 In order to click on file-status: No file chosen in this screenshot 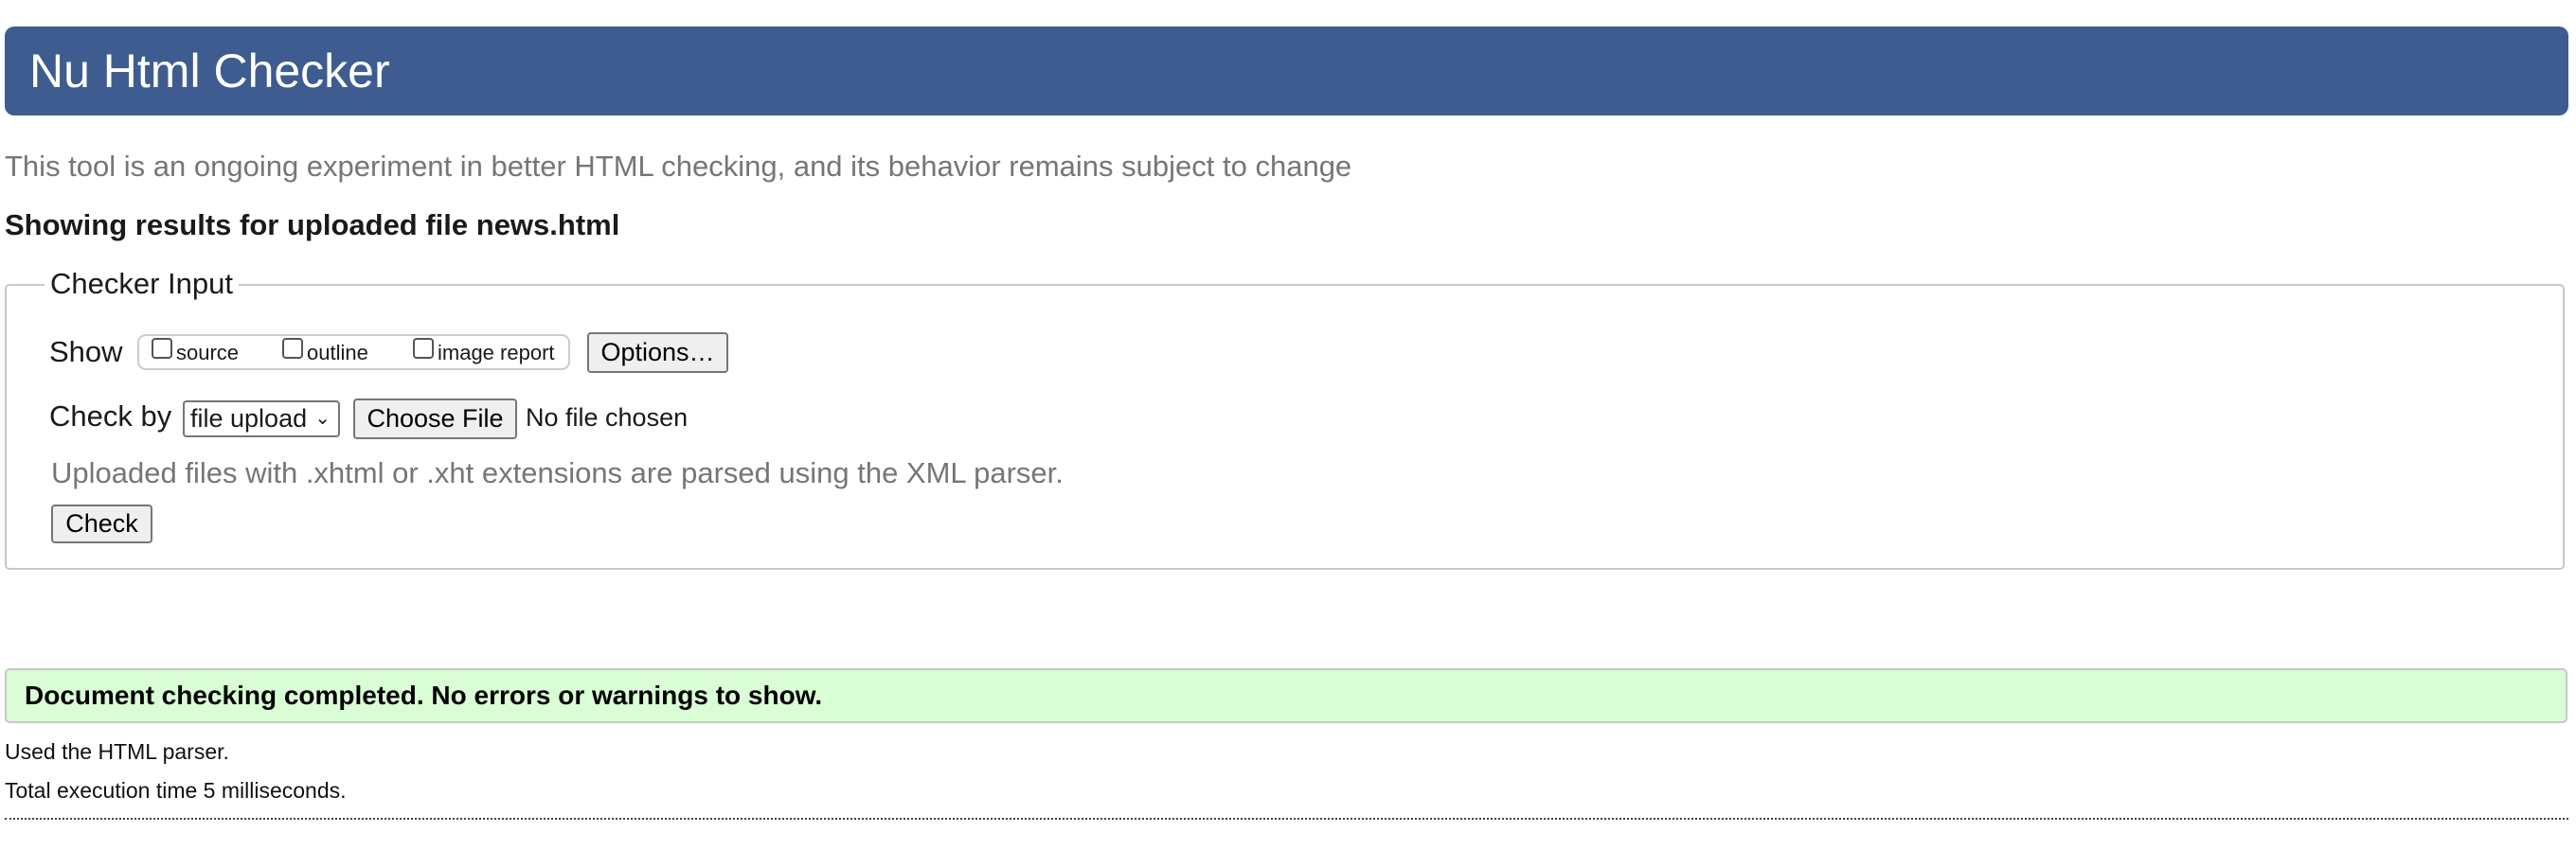, I will do `click(607, 417)`.